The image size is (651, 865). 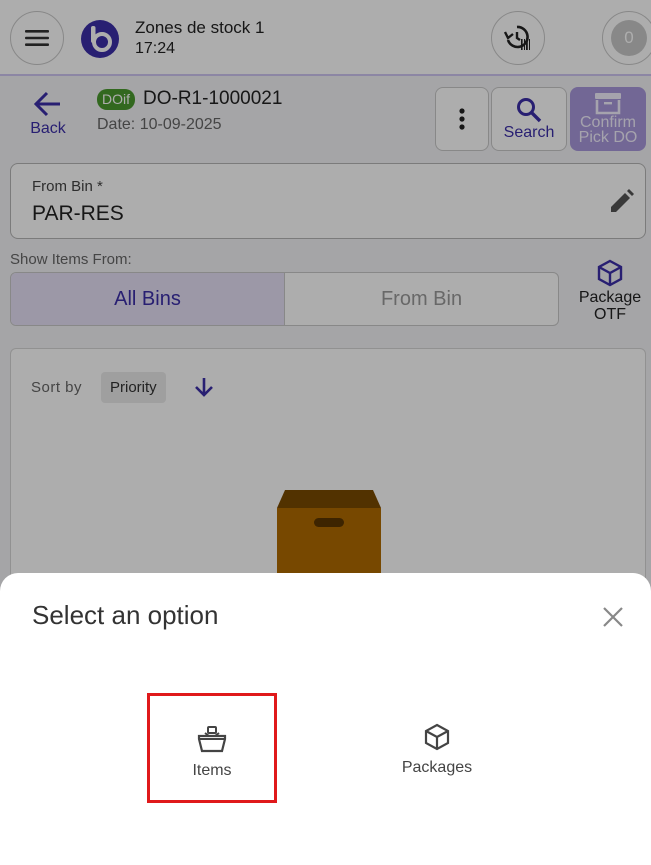 I want to click on option-packages: Packages, so click(x=437, y=748).